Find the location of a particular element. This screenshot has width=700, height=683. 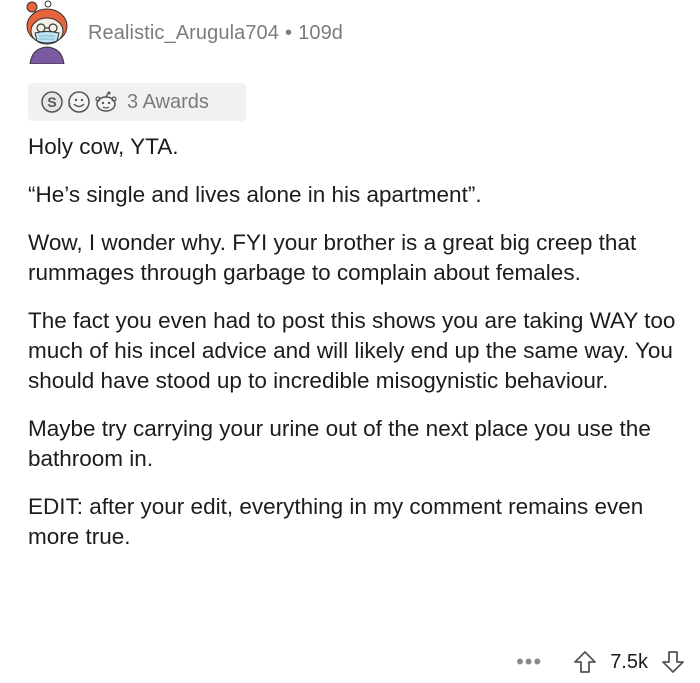

awards-count-label: 3 Awards is located at coordinates (168, 101).